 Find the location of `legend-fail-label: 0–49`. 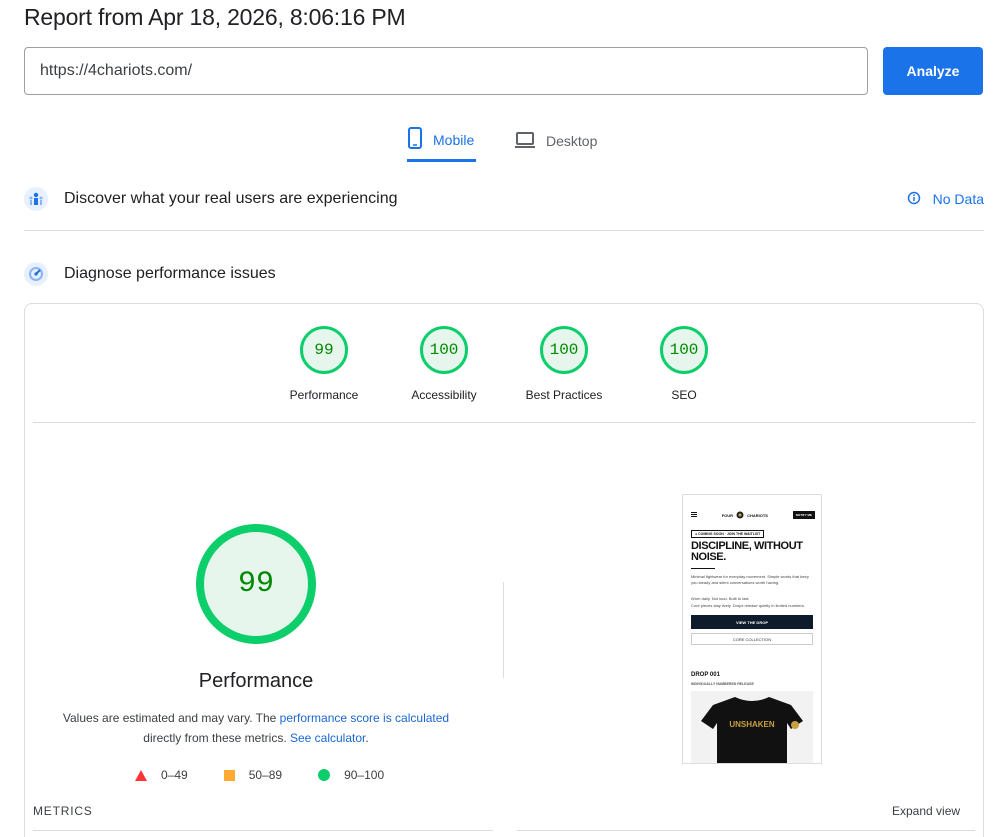

legend-fail-label: 0–49 is located at coordinates (174, 775).